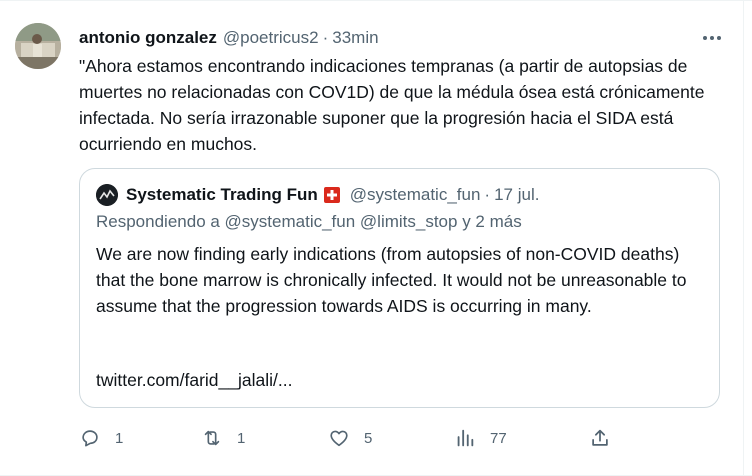 This screenshot has width=752, height=476. I want to click on more-button, so click(712, 38).